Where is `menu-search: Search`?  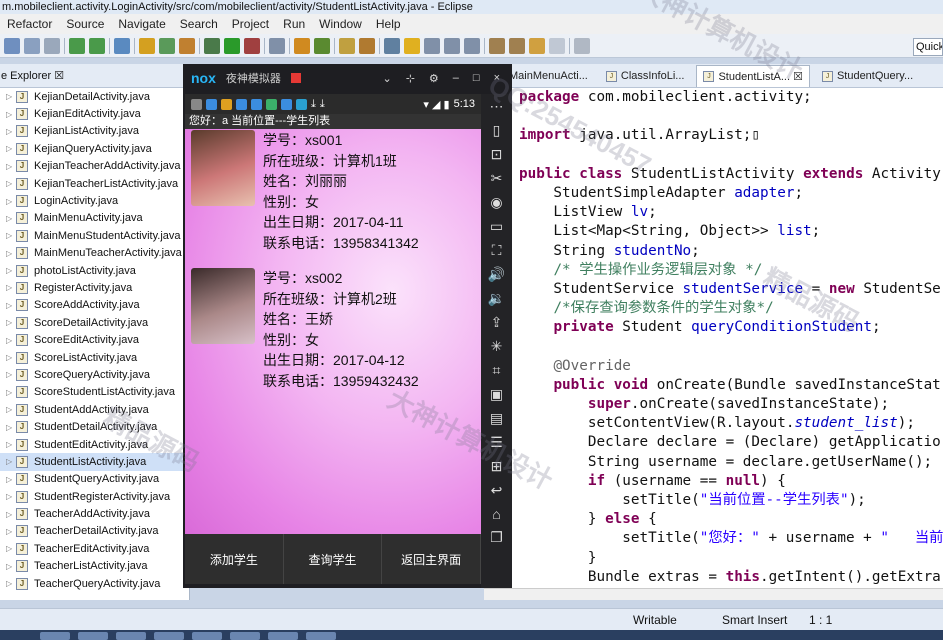
menu-search: Search is located at coordinates (199, 24).